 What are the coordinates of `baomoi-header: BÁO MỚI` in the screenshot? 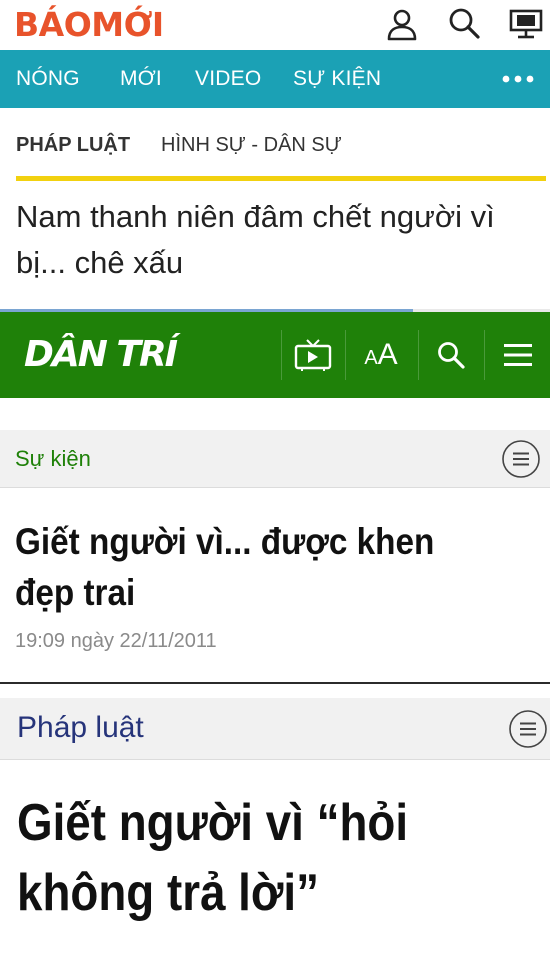 It's located at (275, 25).